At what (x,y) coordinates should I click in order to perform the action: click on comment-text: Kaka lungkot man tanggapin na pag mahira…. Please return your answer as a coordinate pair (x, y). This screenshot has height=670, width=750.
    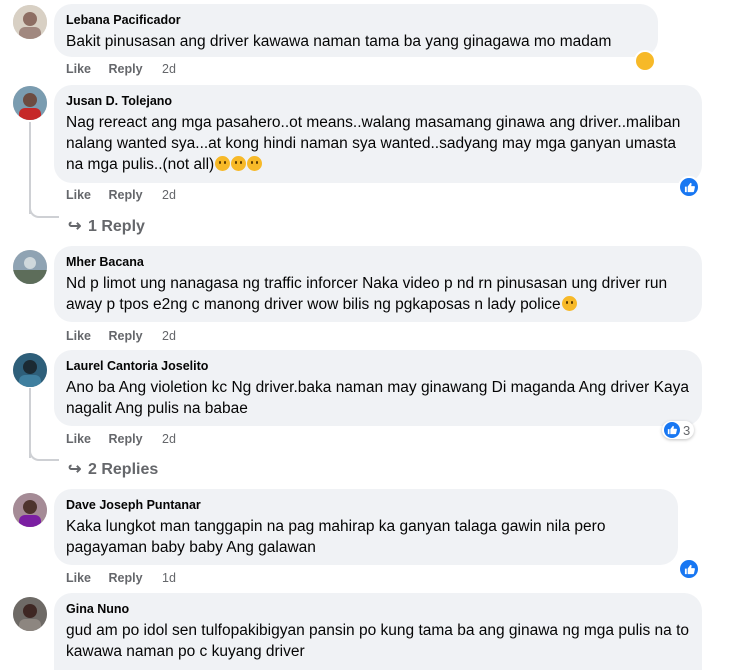
    Looking at the image, I should click on (338, 537).